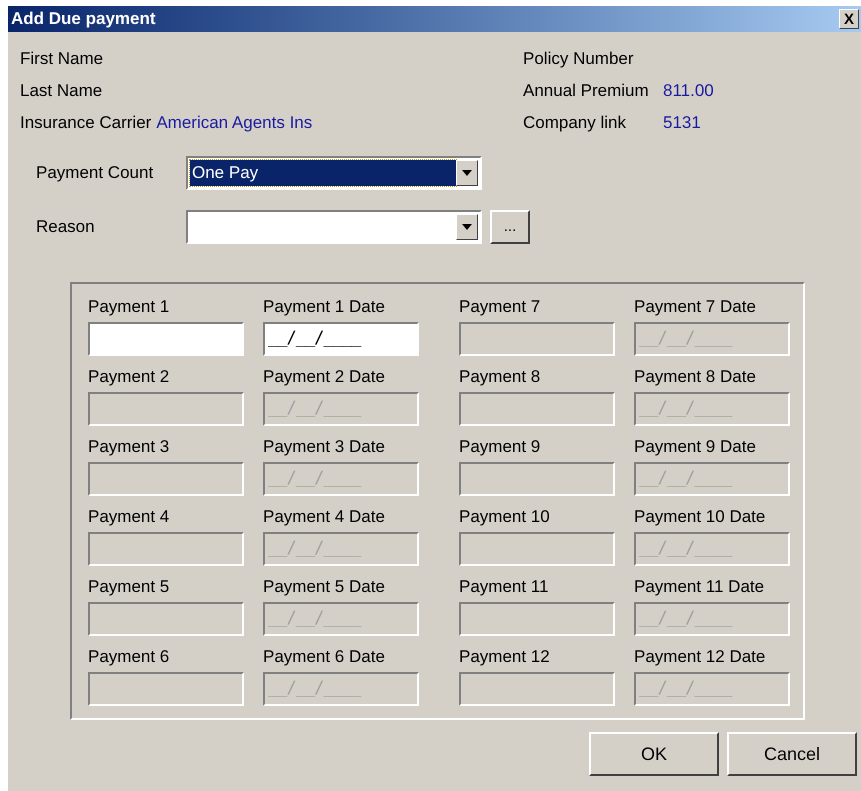 The image size is (861, 791). What do you see at coordinates (324, 307) in the screenshot?
I see `field-label: Payment 1 Date` at bounding box center [324, 307].